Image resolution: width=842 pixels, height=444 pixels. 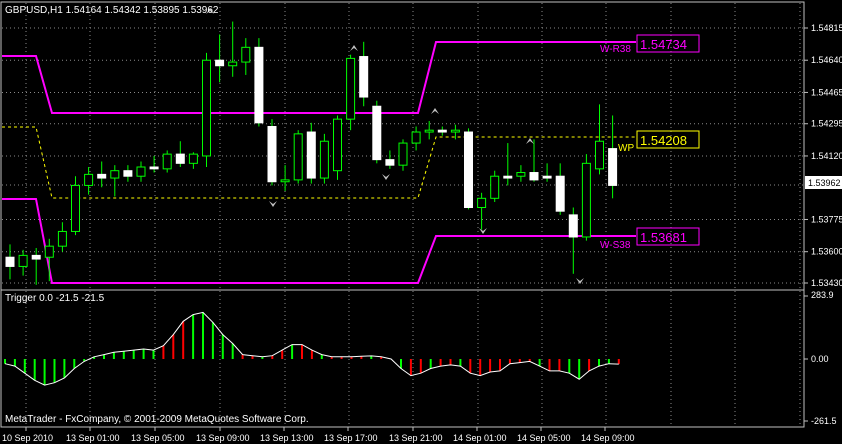 I want to click on w-s38-label: W-S38, so click(x=615, y=245).